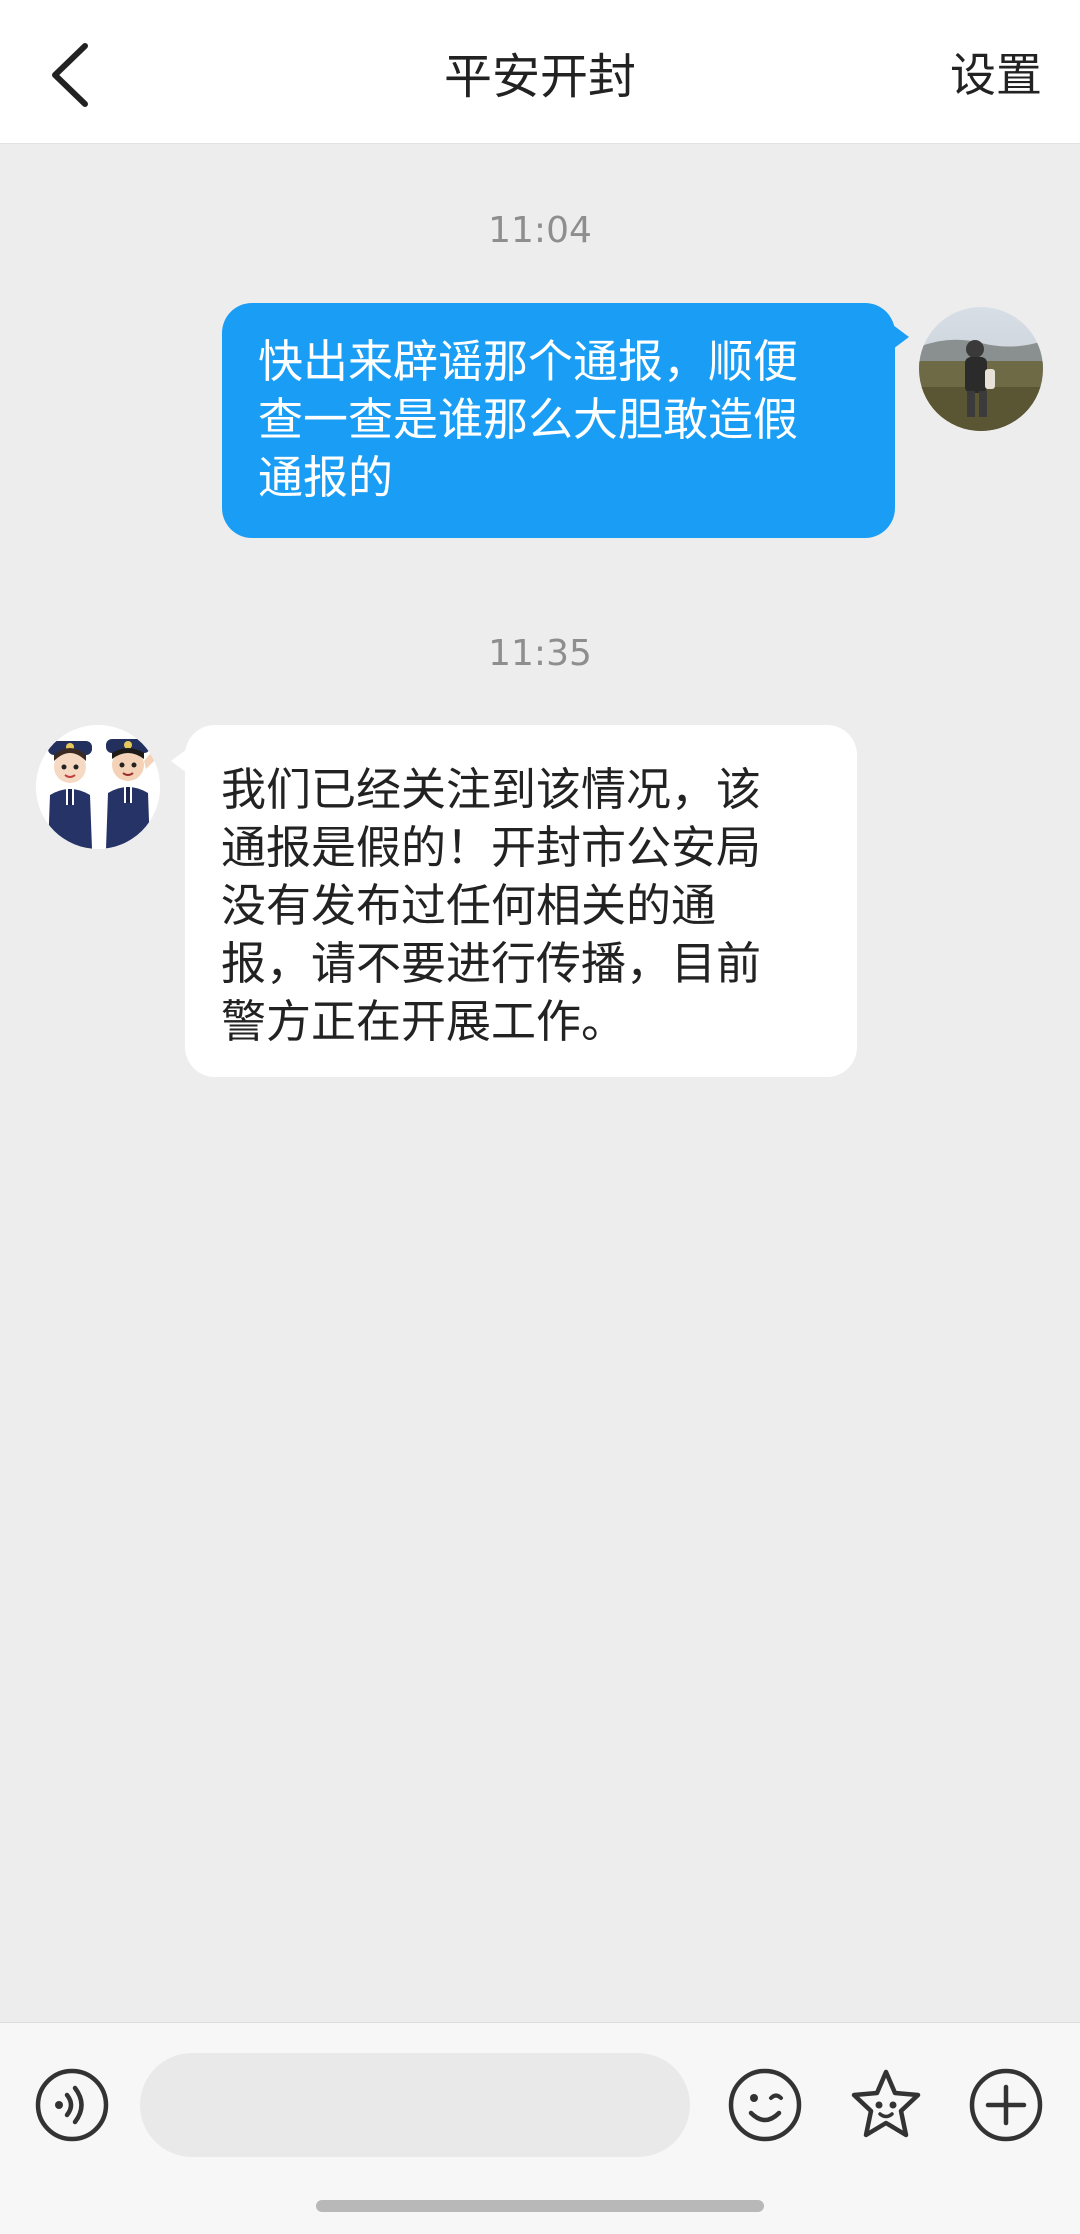  I want to click on voice-button, so click(72, 2105).